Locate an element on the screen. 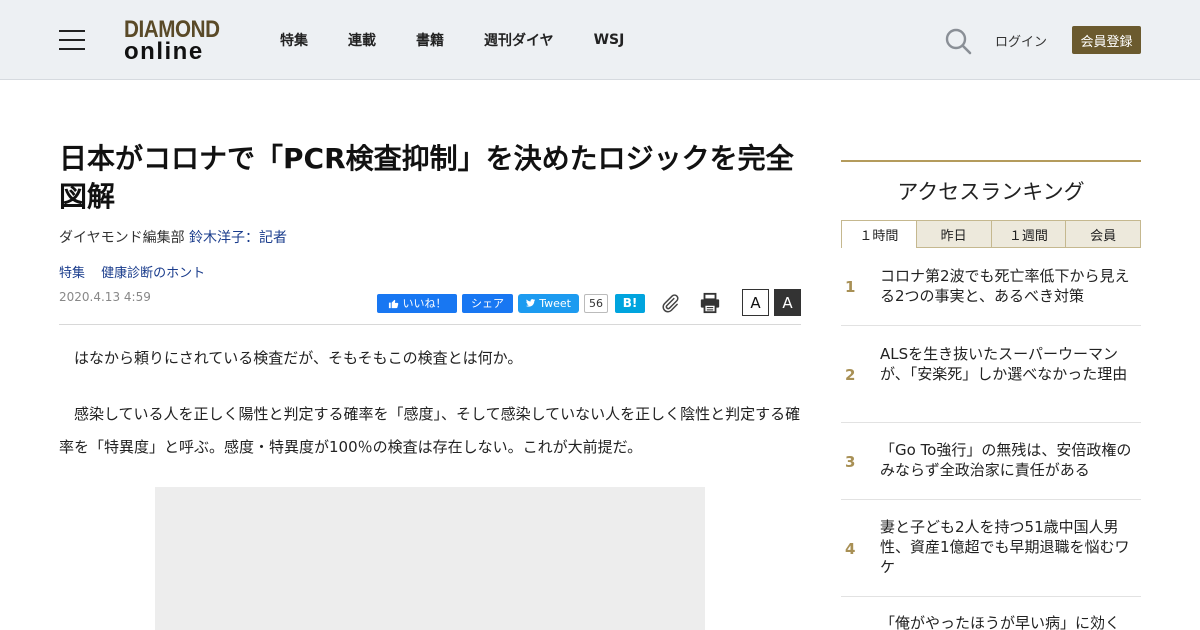 The height and width of the screenshot is (630, 1200). nav-item-weekly-diamond: 週刊ダイヤ is located at coordinates (519, 40).